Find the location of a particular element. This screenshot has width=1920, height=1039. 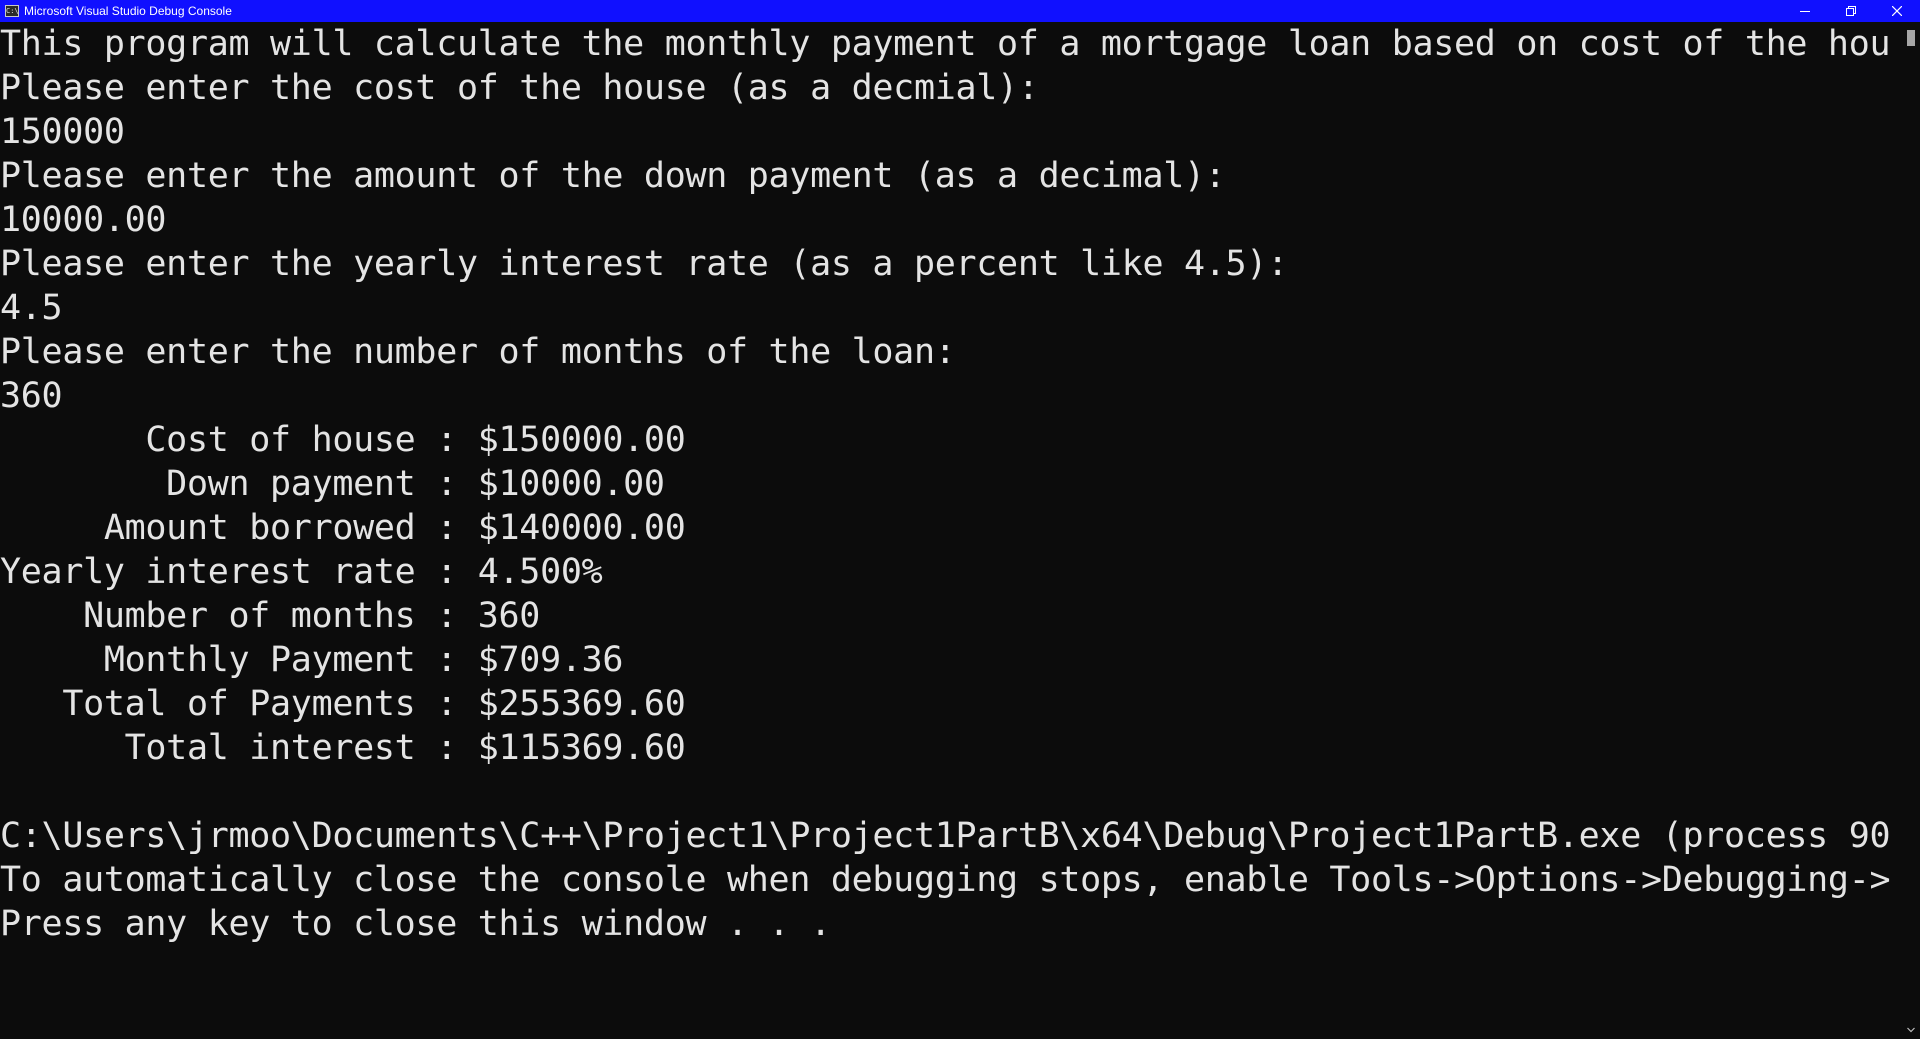

window-title: Microsoft Visual Studio Debug Console is located at coordinates (128, 11).